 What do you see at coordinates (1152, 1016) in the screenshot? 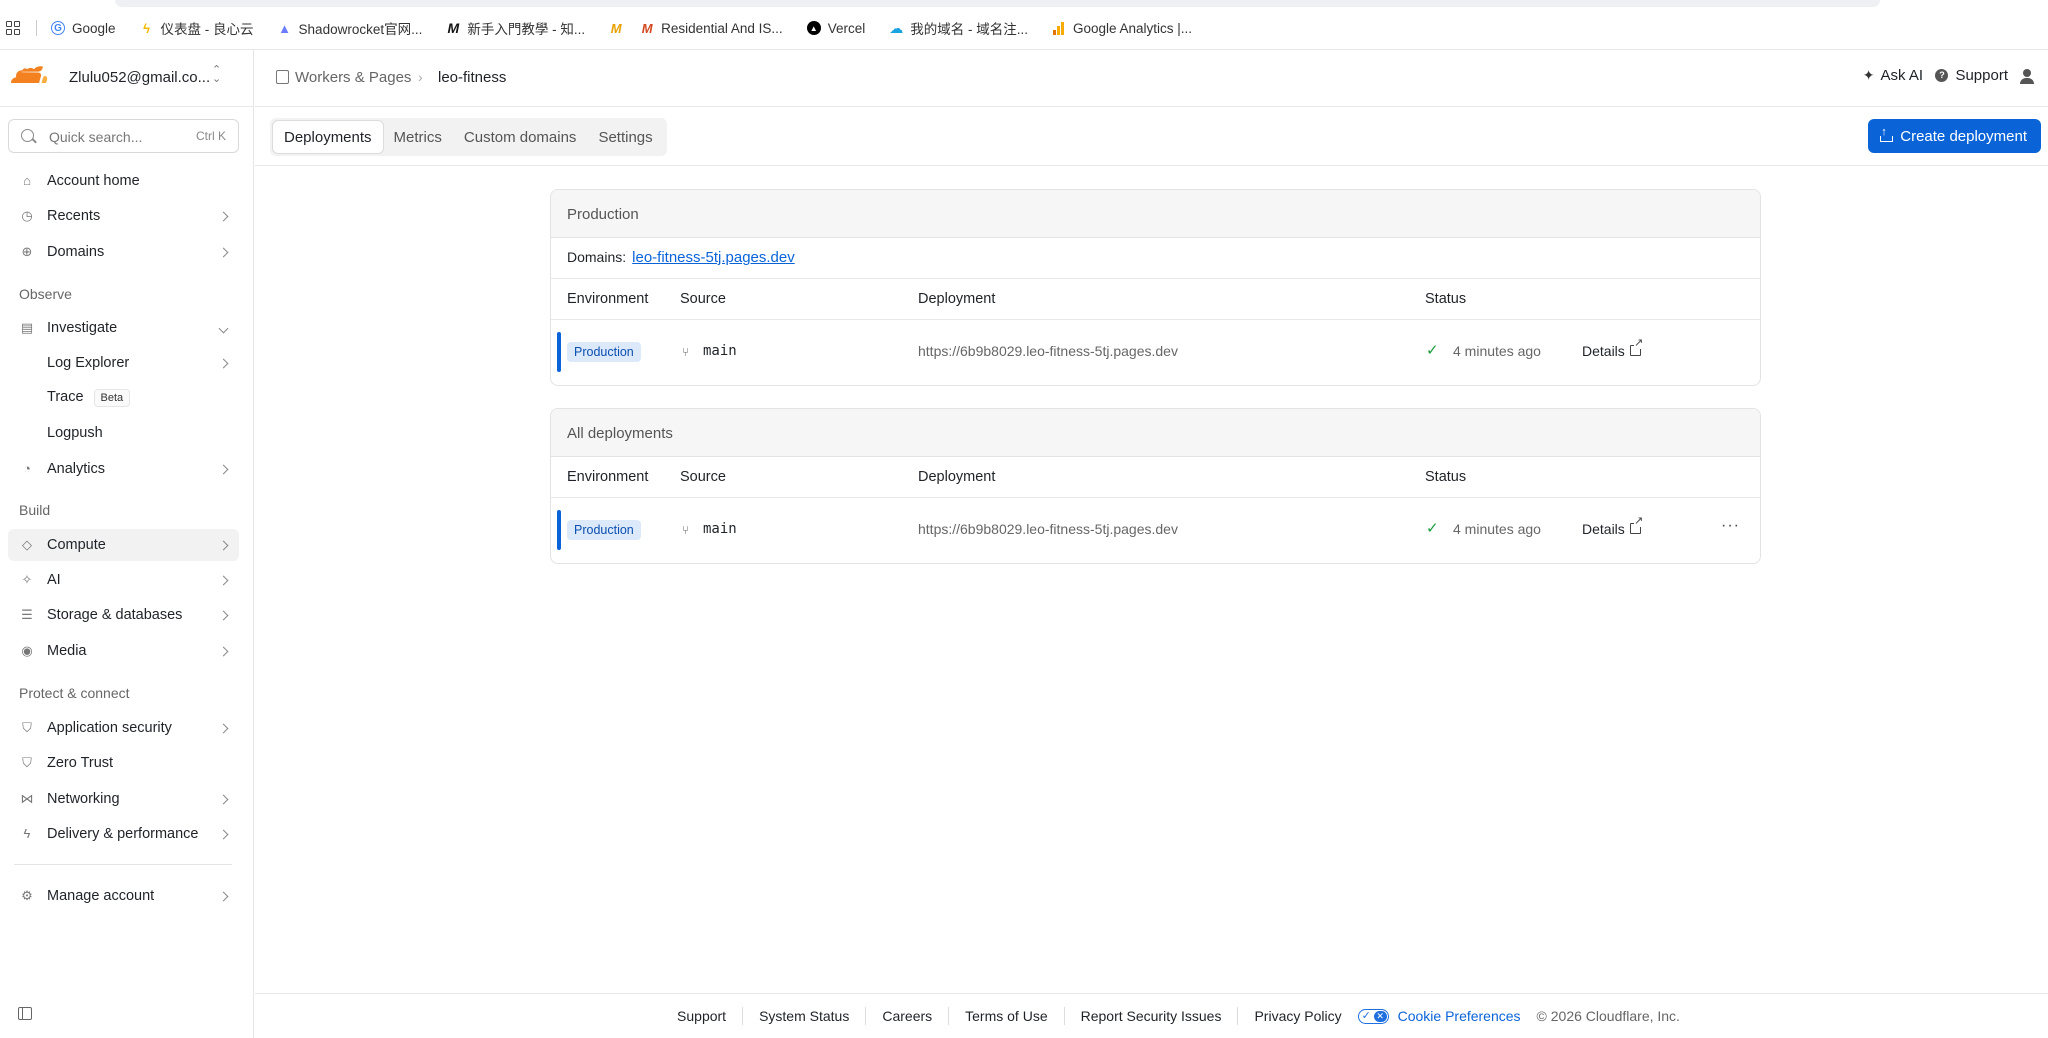
I see `footer-report-security-link: Report Security Issues` at bounding box center [1152, 1016].